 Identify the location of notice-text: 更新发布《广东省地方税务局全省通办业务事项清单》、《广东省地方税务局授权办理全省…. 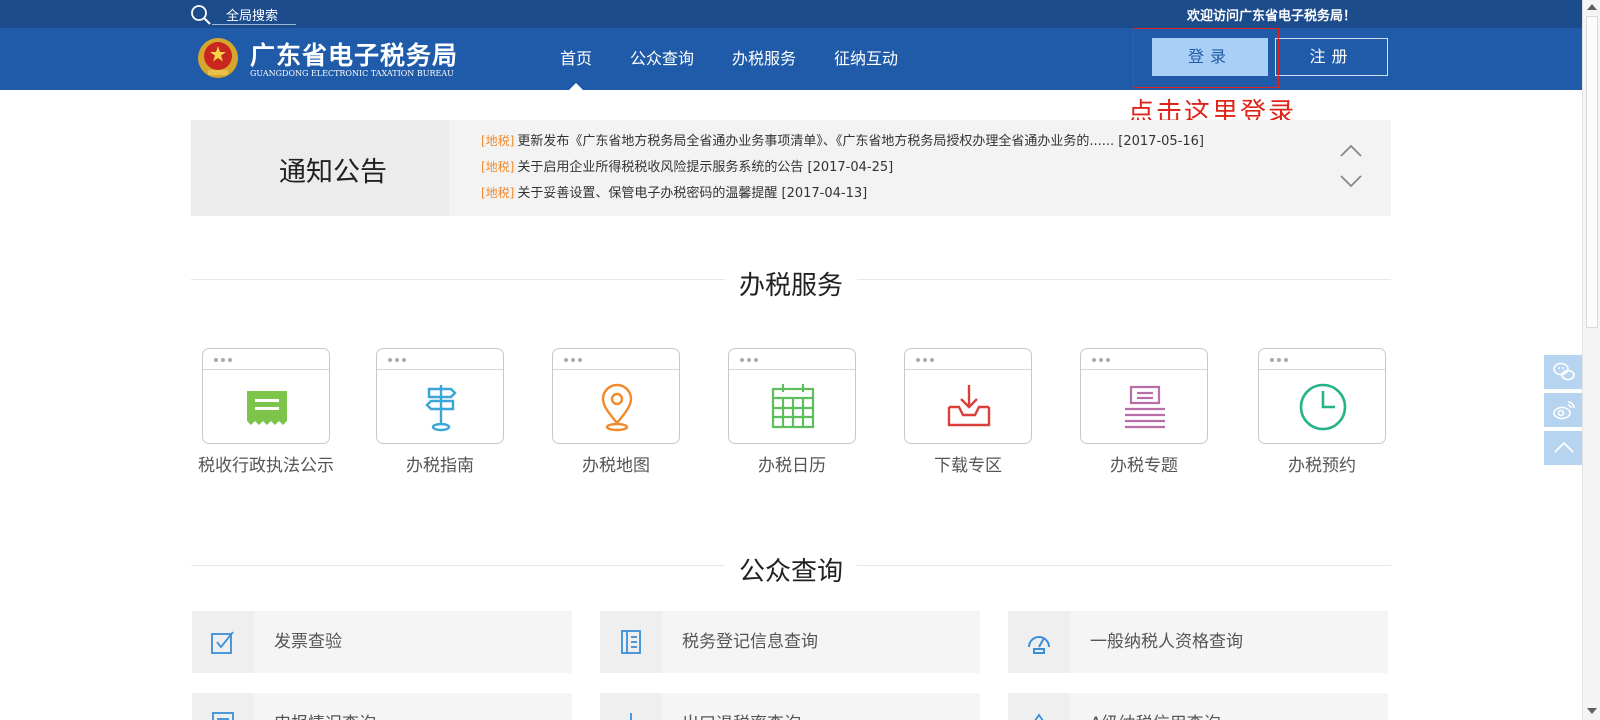
(860, 141).